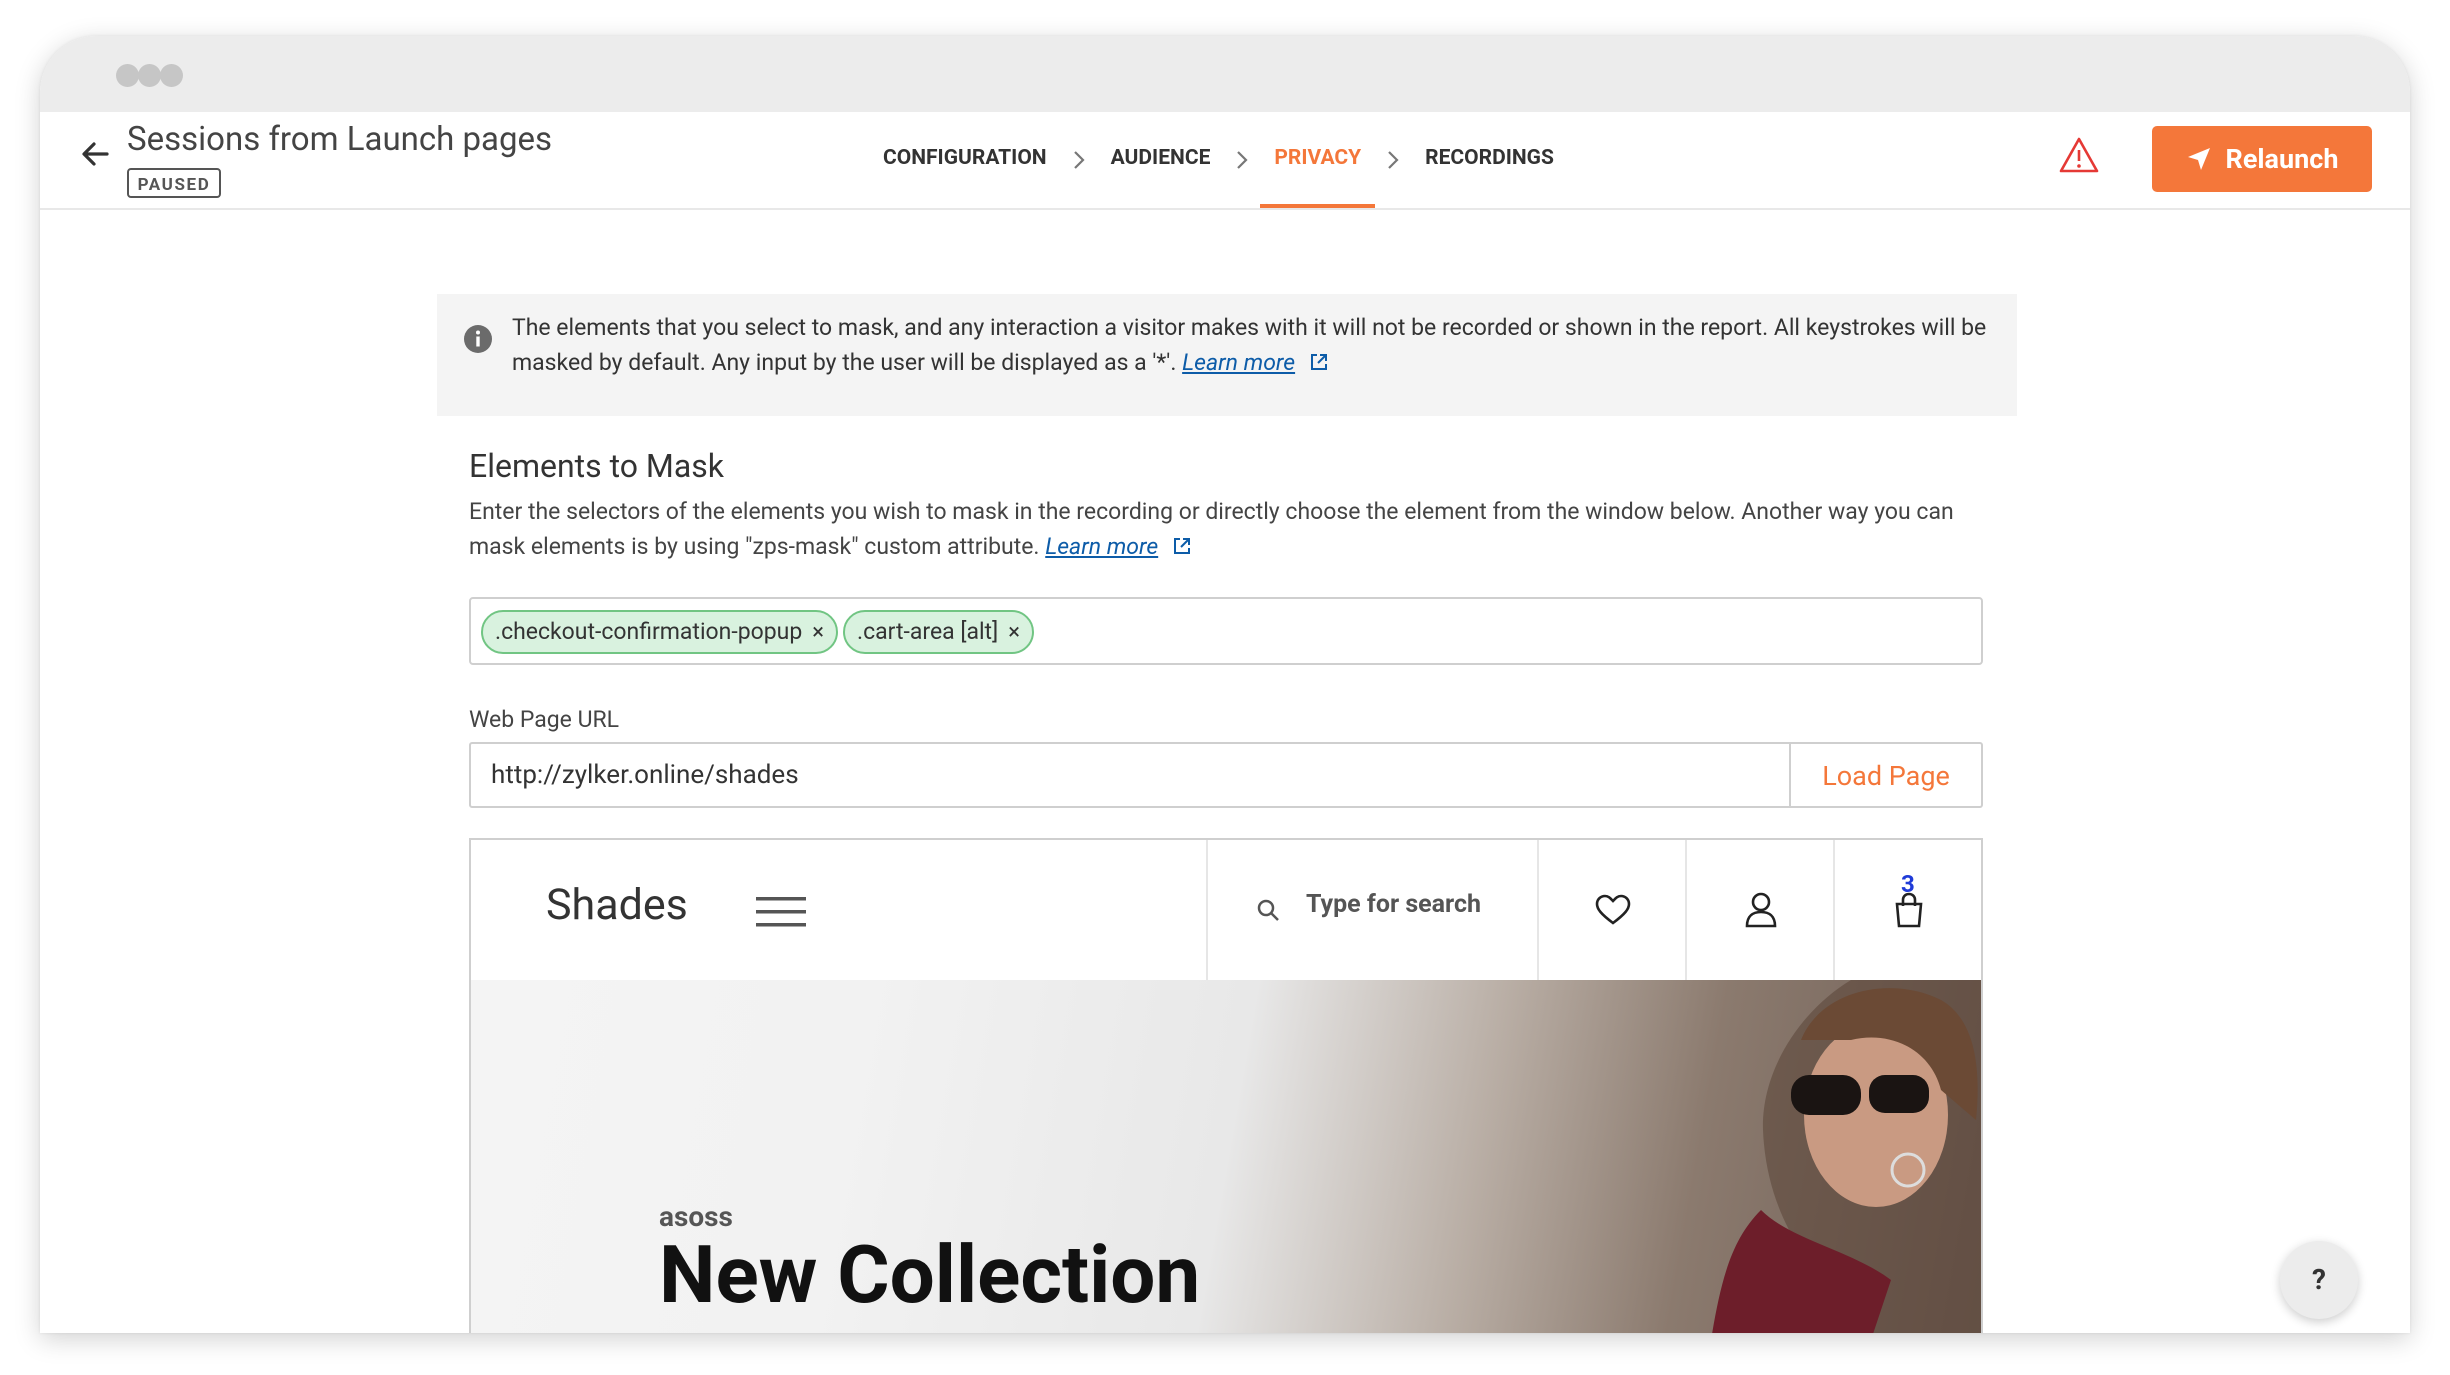  I want to click on help-button: ?, so click(2319, 1280).